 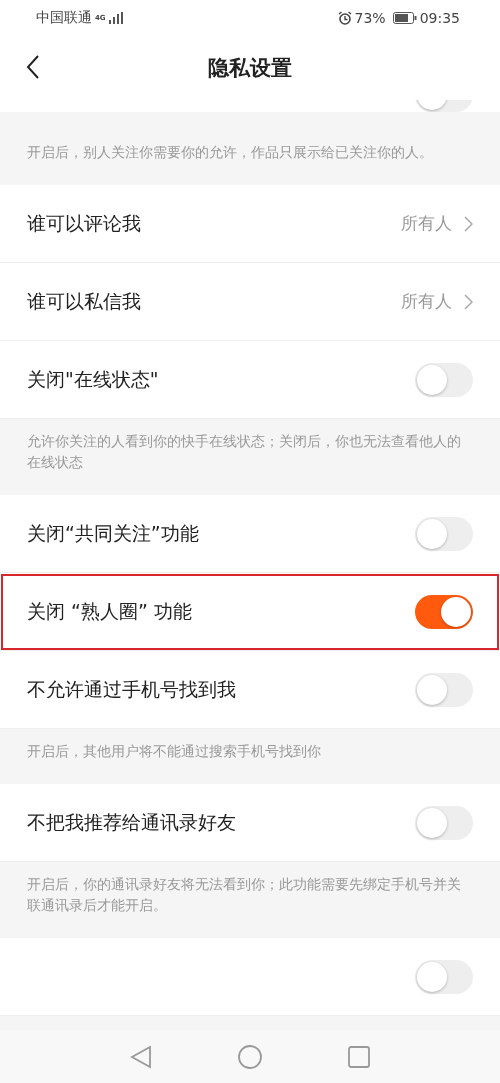 What do you see at coordinates (250, 302) in the screenshot?
I see `settings-row: 谁可以私信我 所有人` at bounding box center [250, 302].